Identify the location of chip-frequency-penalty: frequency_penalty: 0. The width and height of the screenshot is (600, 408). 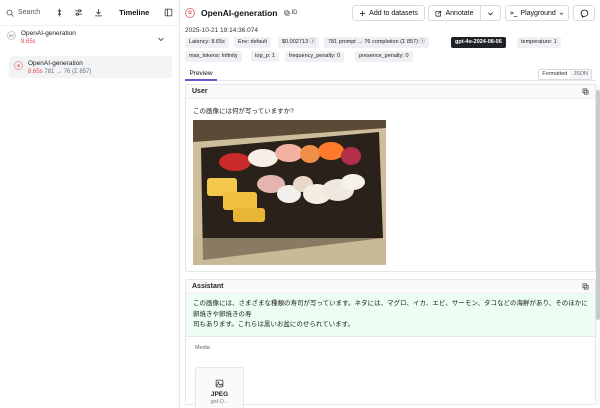
(315, 56).